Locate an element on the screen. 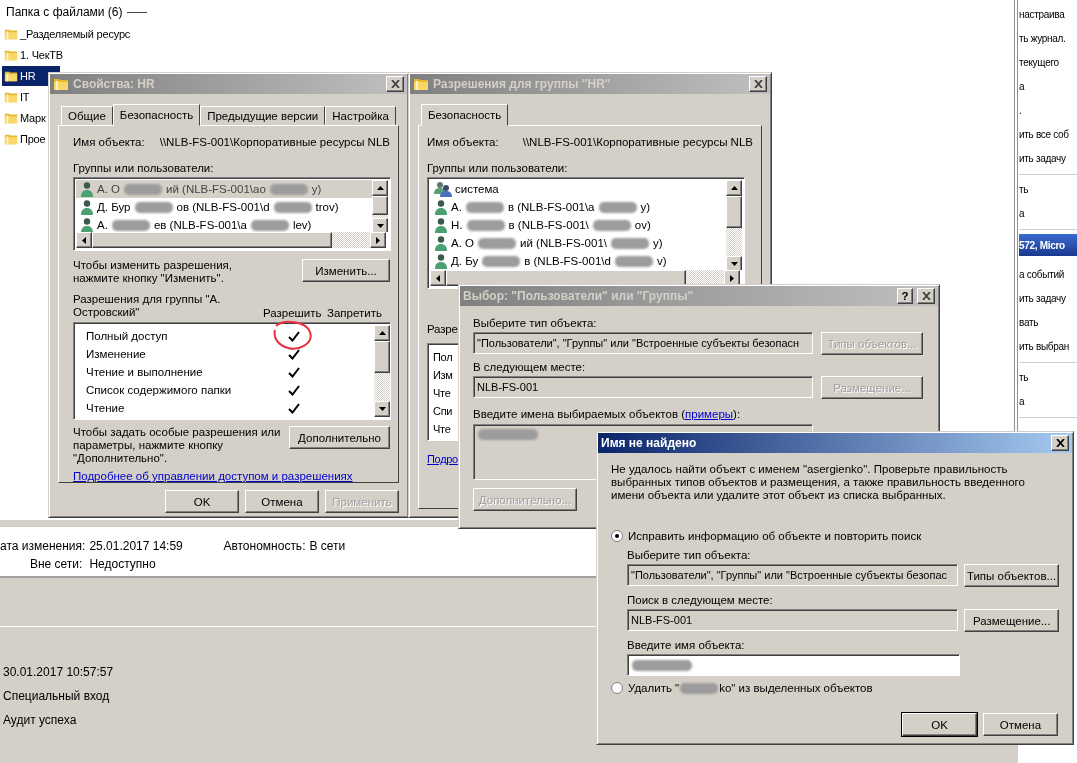 The image size is (1077, 763). event-detail-value: Специальный вход is located at coordinates (56, 697).